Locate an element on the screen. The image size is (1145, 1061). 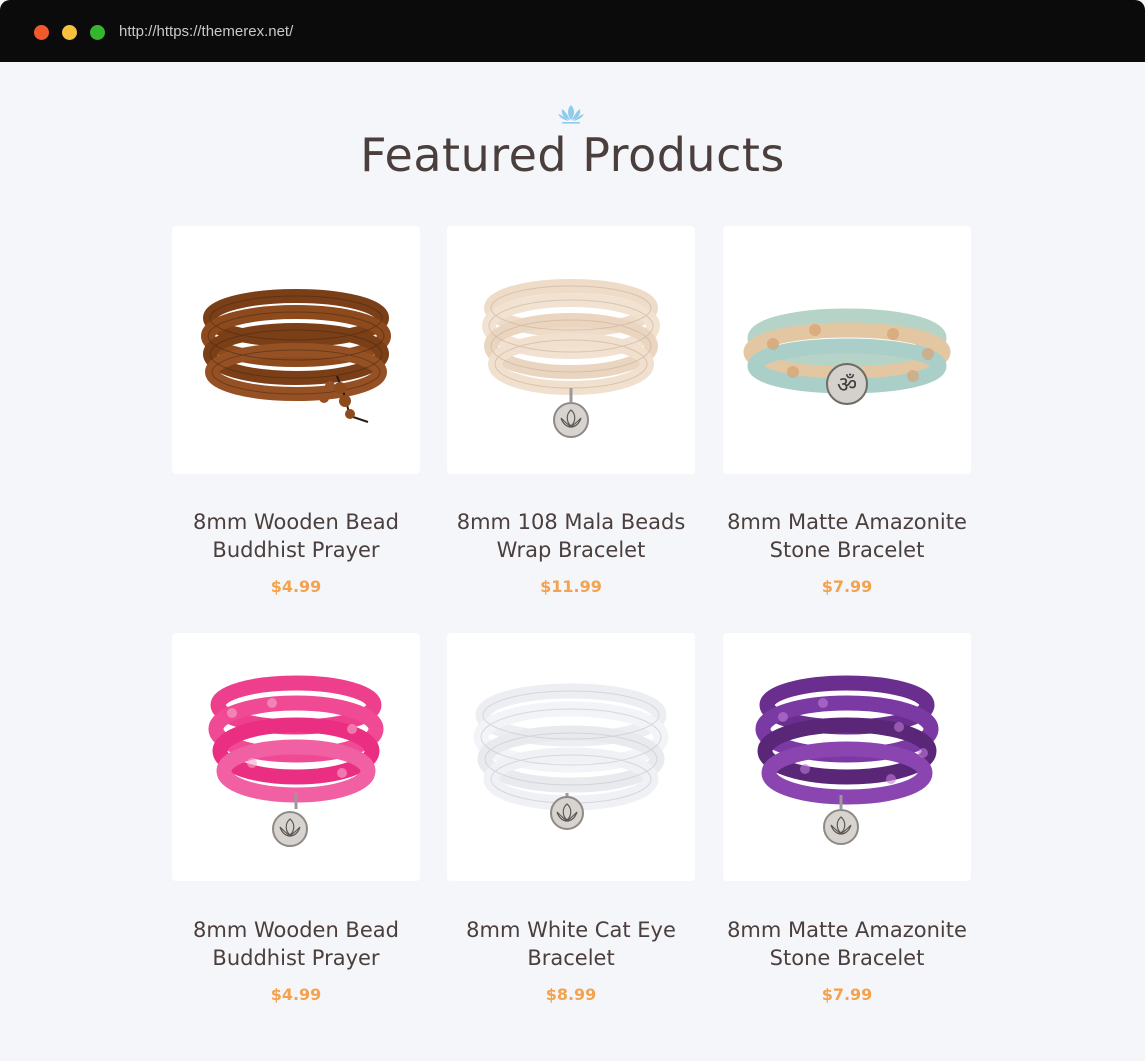
address-bar-url: http://https://themerex.net/ is located at coordinates (206, 32).